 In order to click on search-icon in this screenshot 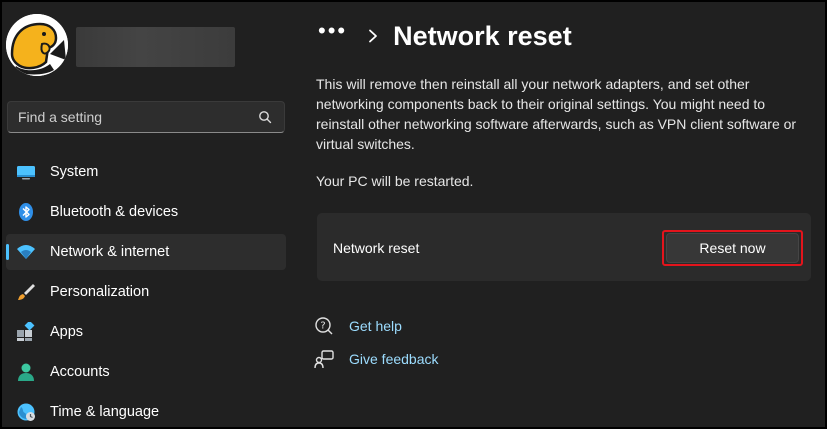, I will do `click(265, 117)`.